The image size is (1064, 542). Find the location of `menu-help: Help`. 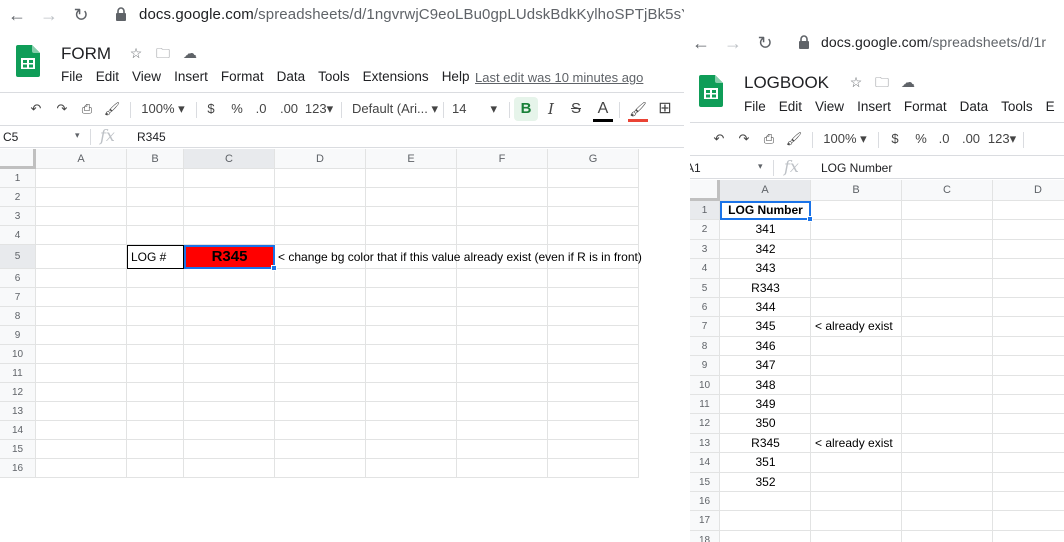

menu-help: Help is located at coordinates (456, 76).